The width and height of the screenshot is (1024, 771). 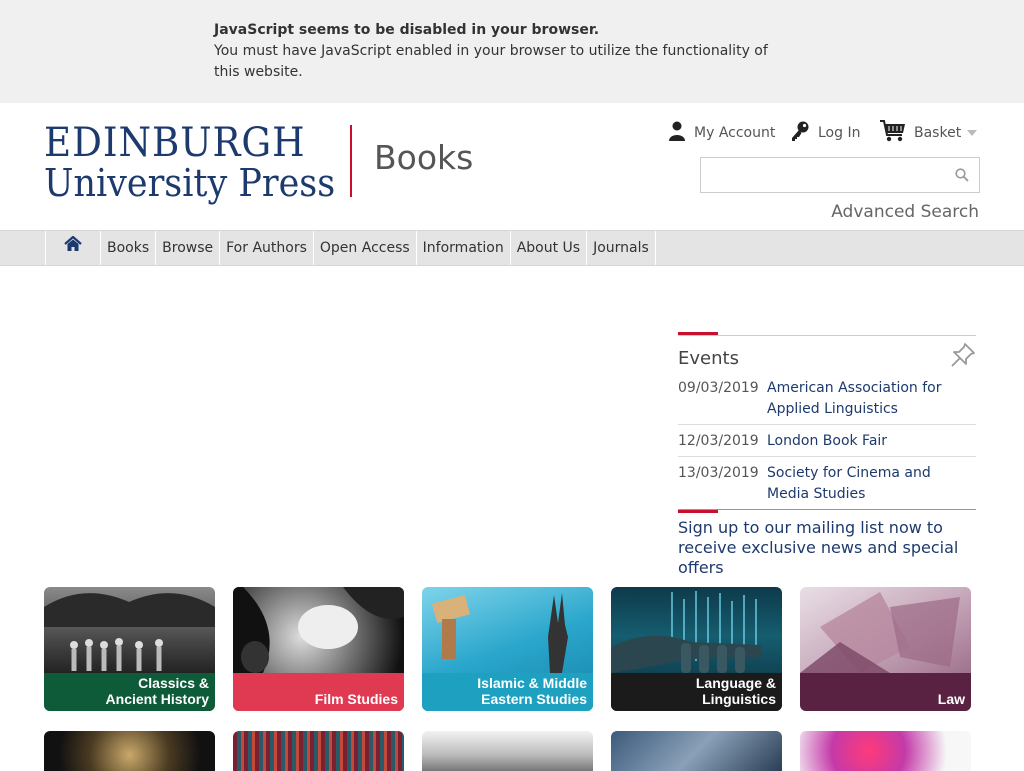 What do you see at coordinates (351, 161) in the screenshot?
I see `logo-divider` at bounding box center [351, 161].